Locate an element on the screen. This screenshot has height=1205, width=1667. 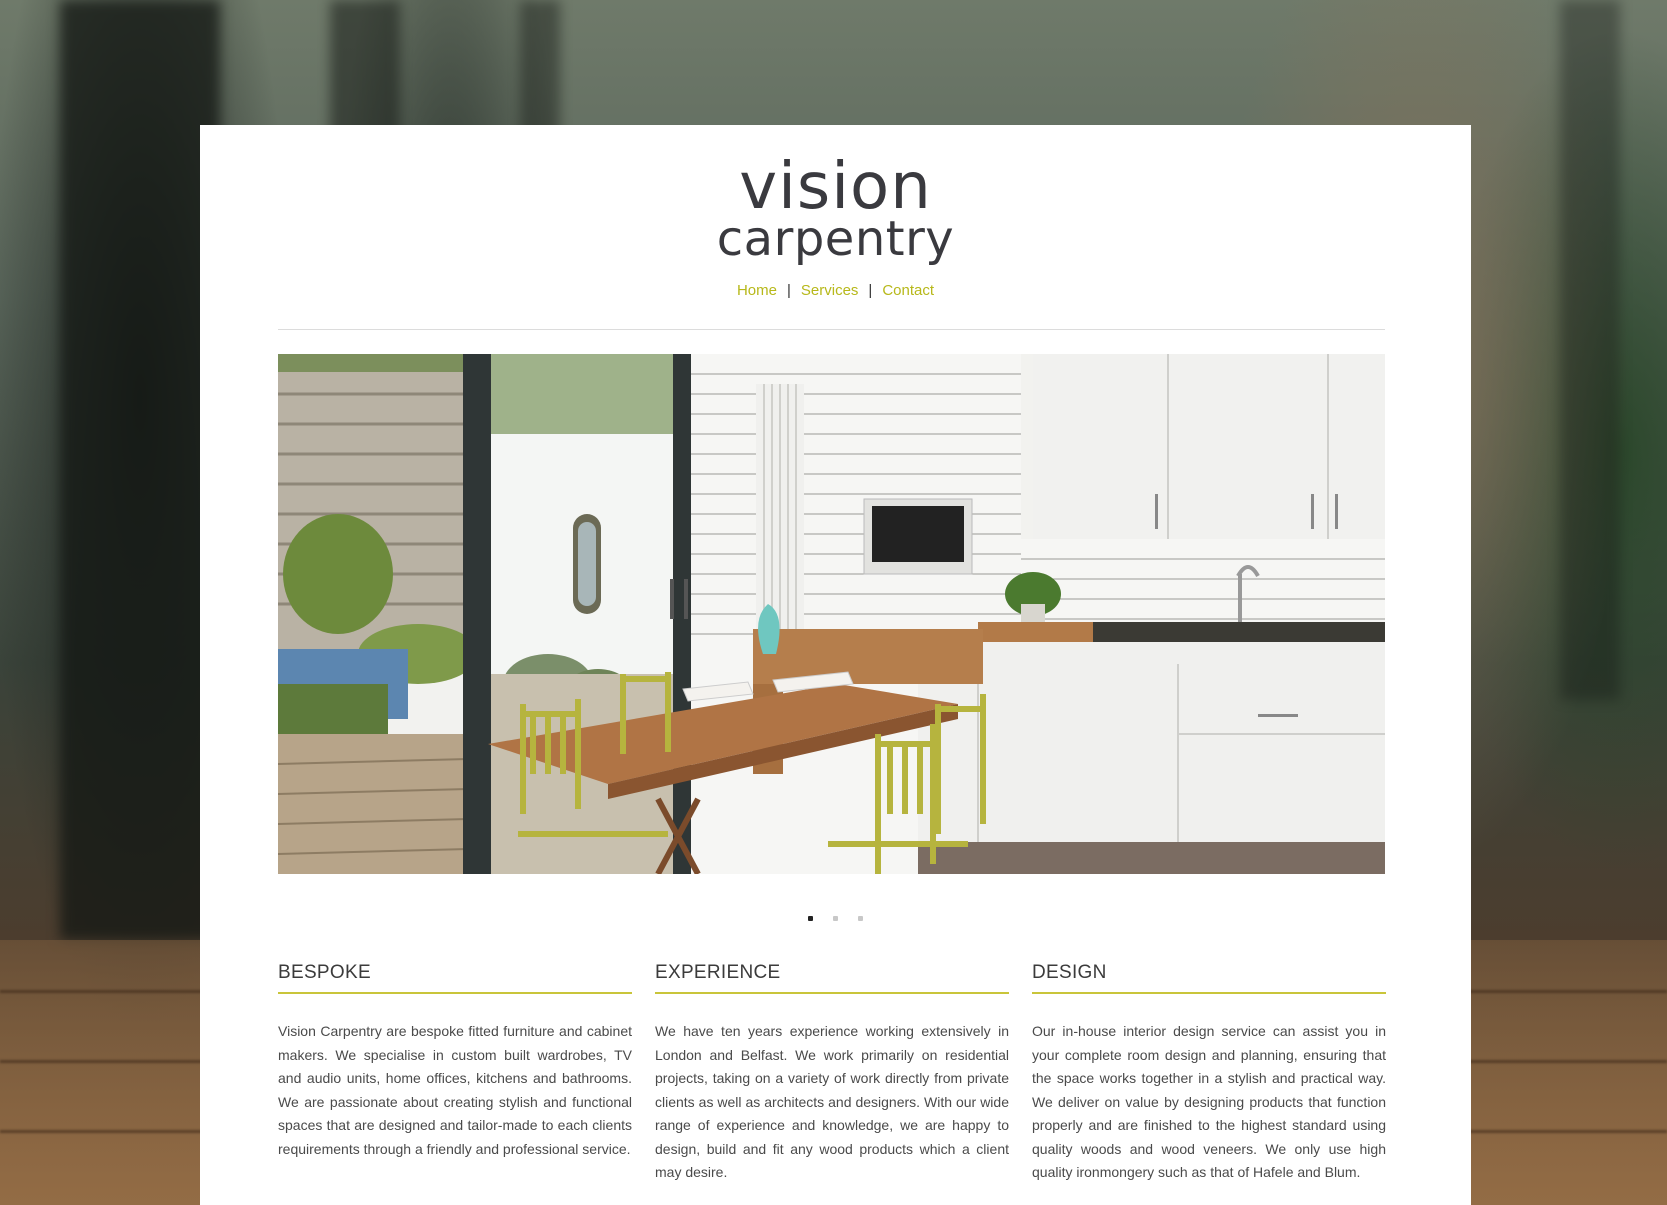
nav-home: Home is located at coordinates (757, 290).